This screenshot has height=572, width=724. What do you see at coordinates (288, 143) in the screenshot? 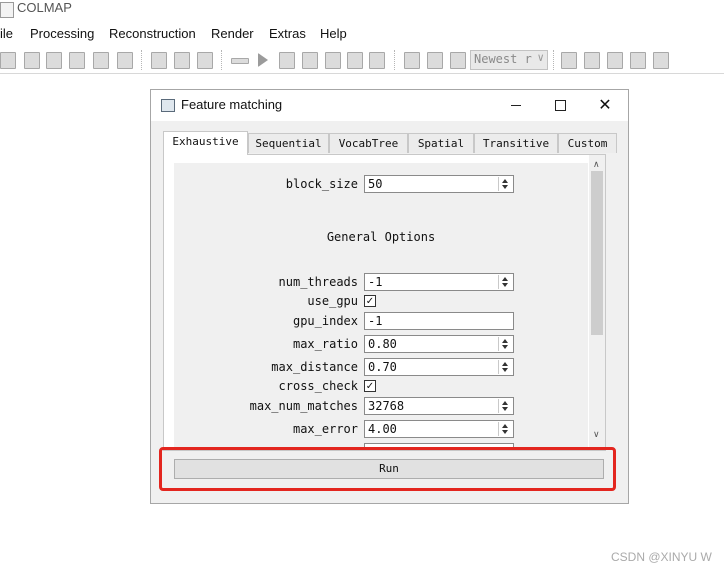
I see `tab-sequential: Sequential` at bounding box center [288, 143].